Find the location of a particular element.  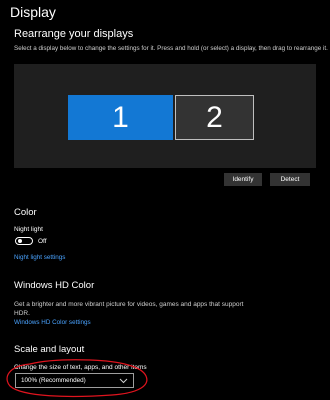

display-2-tile: 2 is located at coordinates (214, 117).